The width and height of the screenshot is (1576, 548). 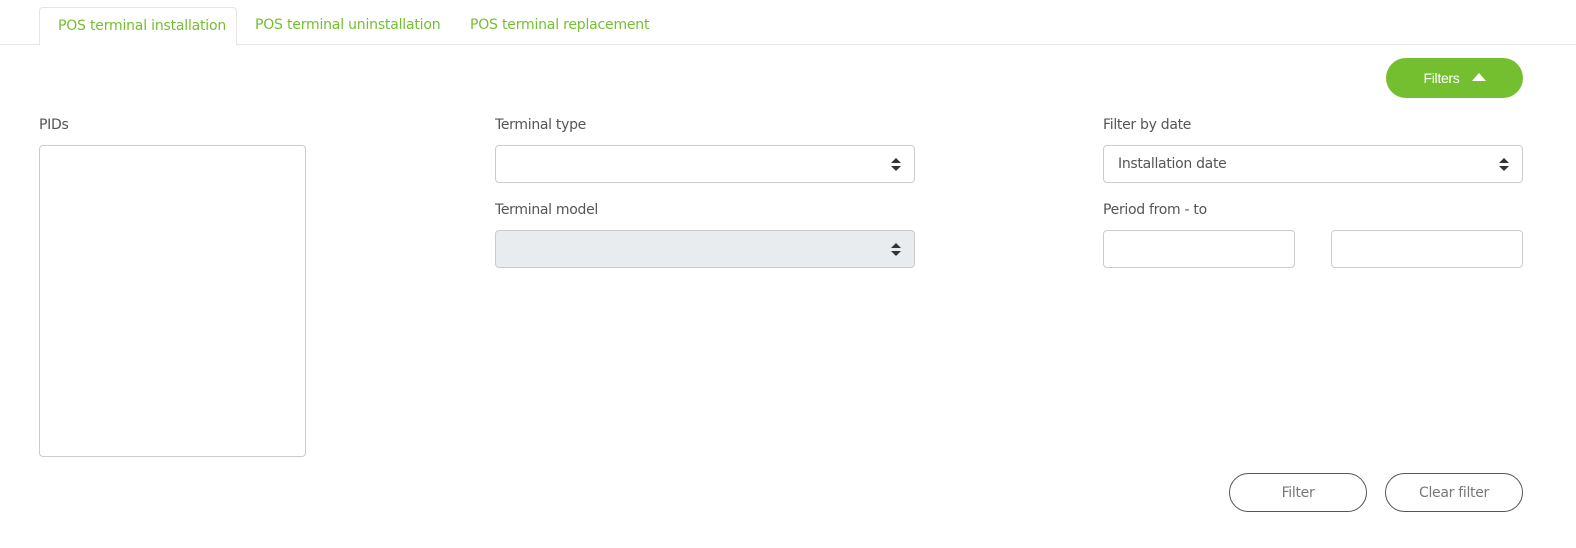 What do you see at coordinates (1298, 492) in the screenshot?
I see `filter-button: Filter` at bounding box center [1298, 492].